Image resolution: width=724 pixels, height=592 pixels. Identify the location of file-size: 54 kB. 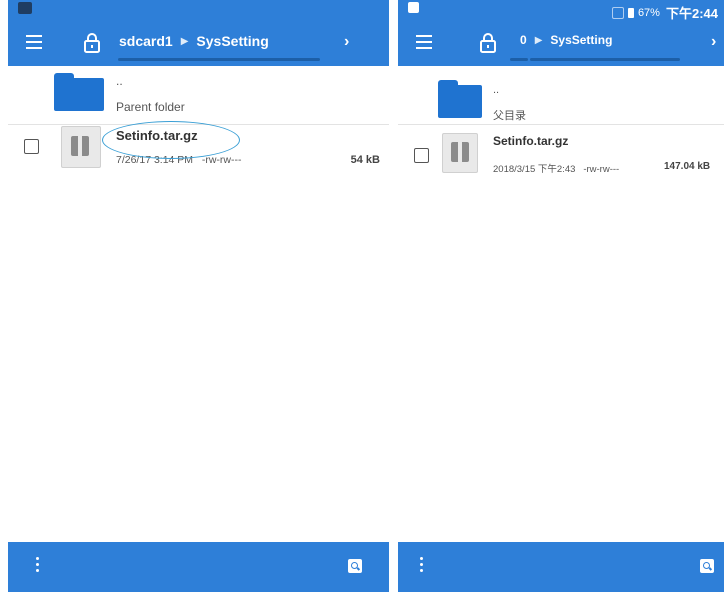
(365, 160).